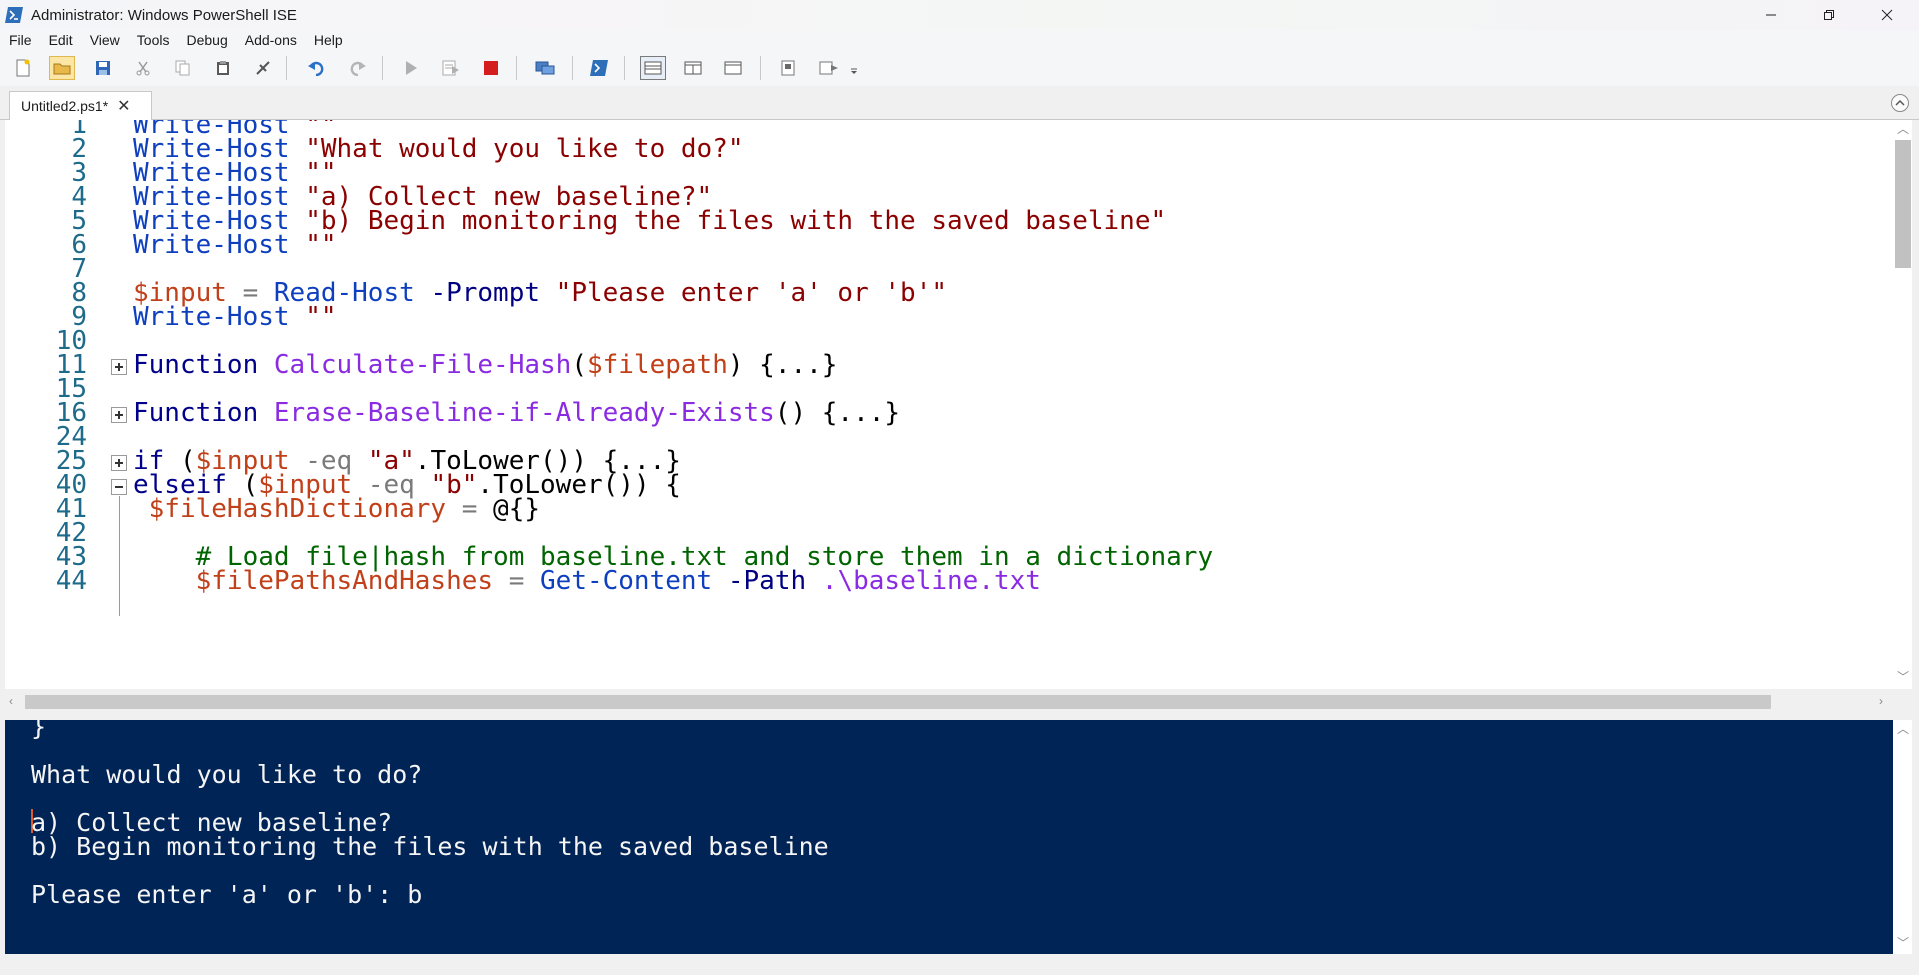 Image resolution: width=1919 pixels, height=975 pixels. Describe the element at coordinates (143, 68) in the screenshot. I see `cut-icon` at that location.